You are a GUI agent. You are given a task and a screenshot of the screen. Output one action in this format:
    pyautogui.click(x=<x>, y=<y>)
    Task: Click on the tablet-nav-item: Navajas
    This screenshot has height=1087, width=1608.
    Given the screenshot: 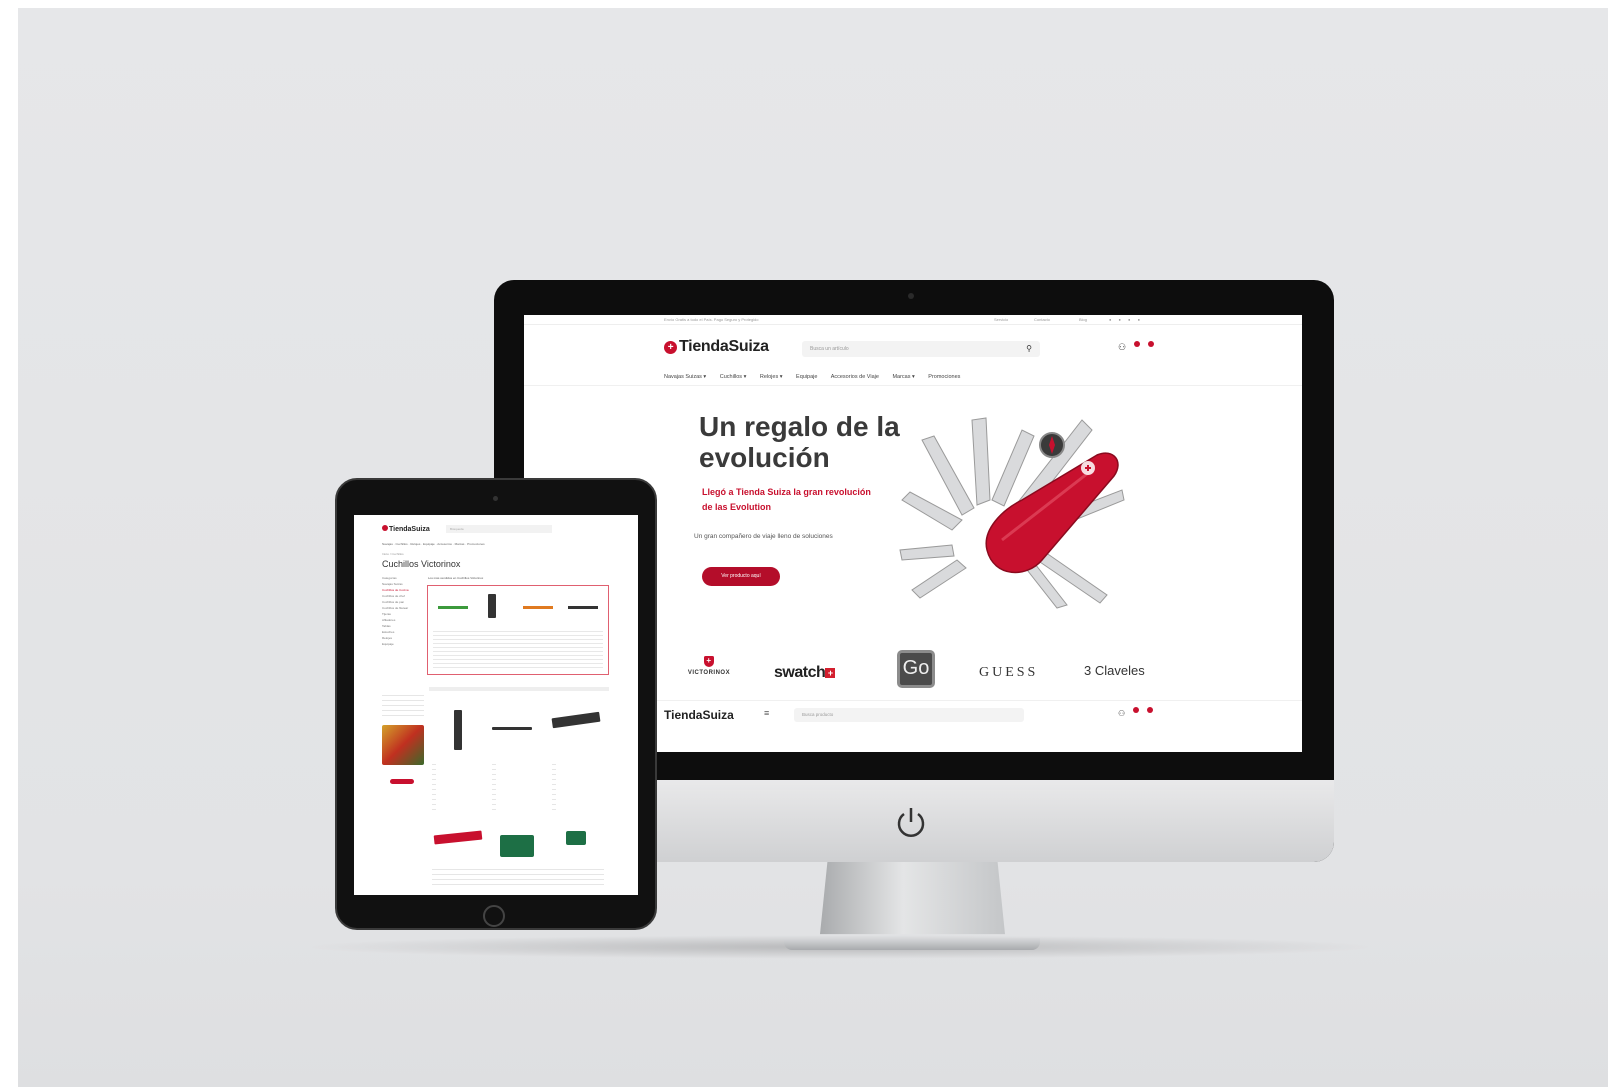 What is the action you would take?
    pyautogui.click(x=387, y=544)
    